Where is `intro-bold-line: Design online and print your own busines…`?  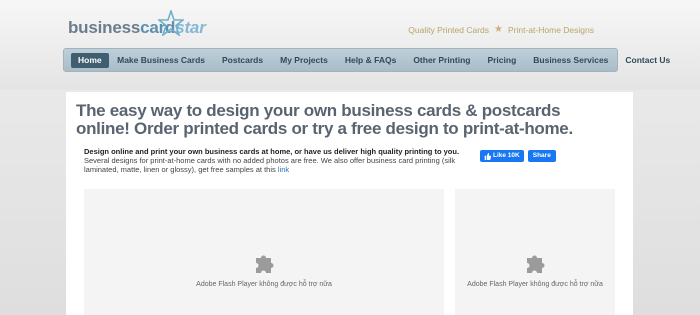
intro-bold-line: Design online and print your own busines… is located at coordinates (272, 151).